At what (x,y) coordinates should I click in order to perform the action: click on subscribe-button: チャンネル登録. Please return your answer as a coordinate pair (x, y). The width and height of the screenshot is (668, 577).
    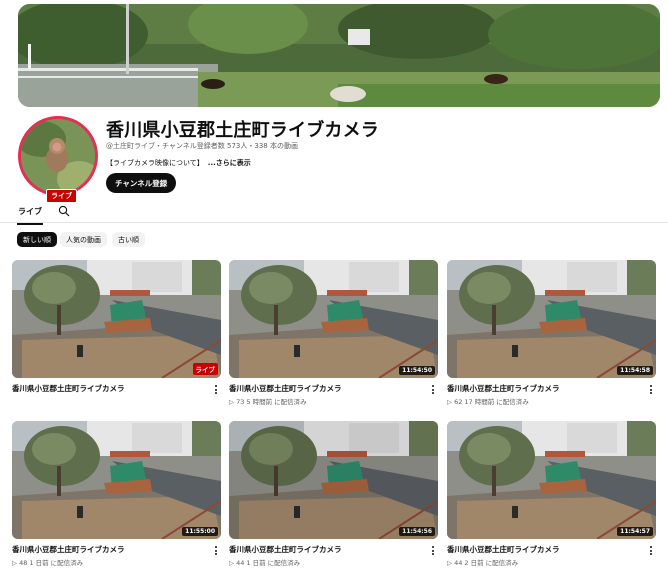
    Looking at the image, I should click on (141, 183).